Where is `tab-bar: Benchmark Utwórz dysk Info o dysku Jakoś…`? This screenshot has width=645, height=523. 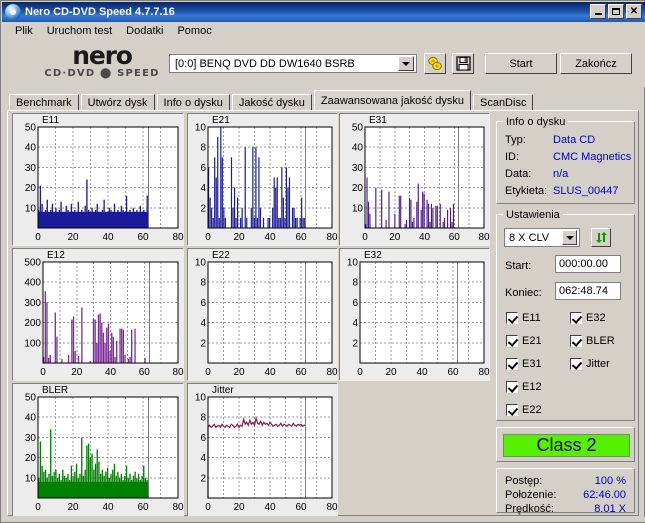
tab-bar: Benchmark Utwórz dysk Info o dysku Jakoś… is located at coordinates (272, 100).